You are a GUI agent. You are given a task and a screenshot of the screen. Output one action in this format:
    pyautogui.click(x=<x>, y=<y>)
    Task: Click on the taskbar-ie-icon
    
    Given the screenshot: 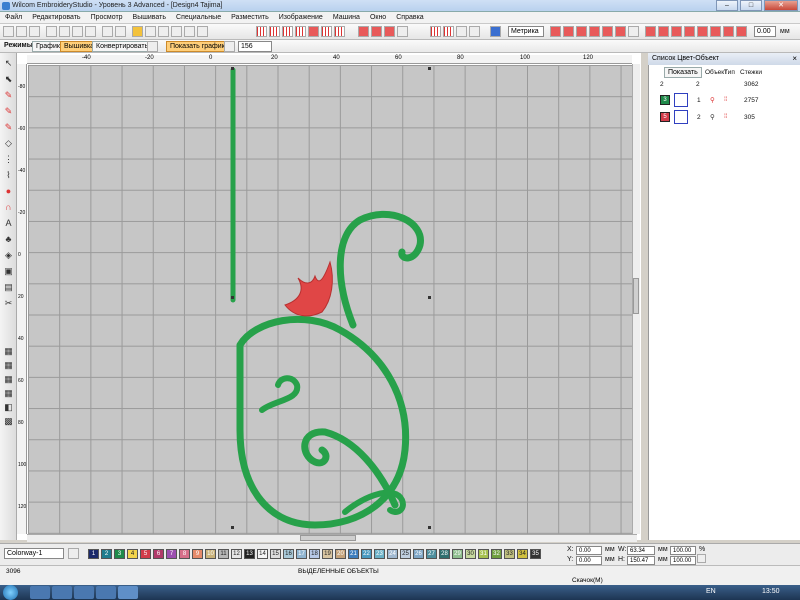 What is the action you would take?
    pyautogui.click(x=40, y=592)
    